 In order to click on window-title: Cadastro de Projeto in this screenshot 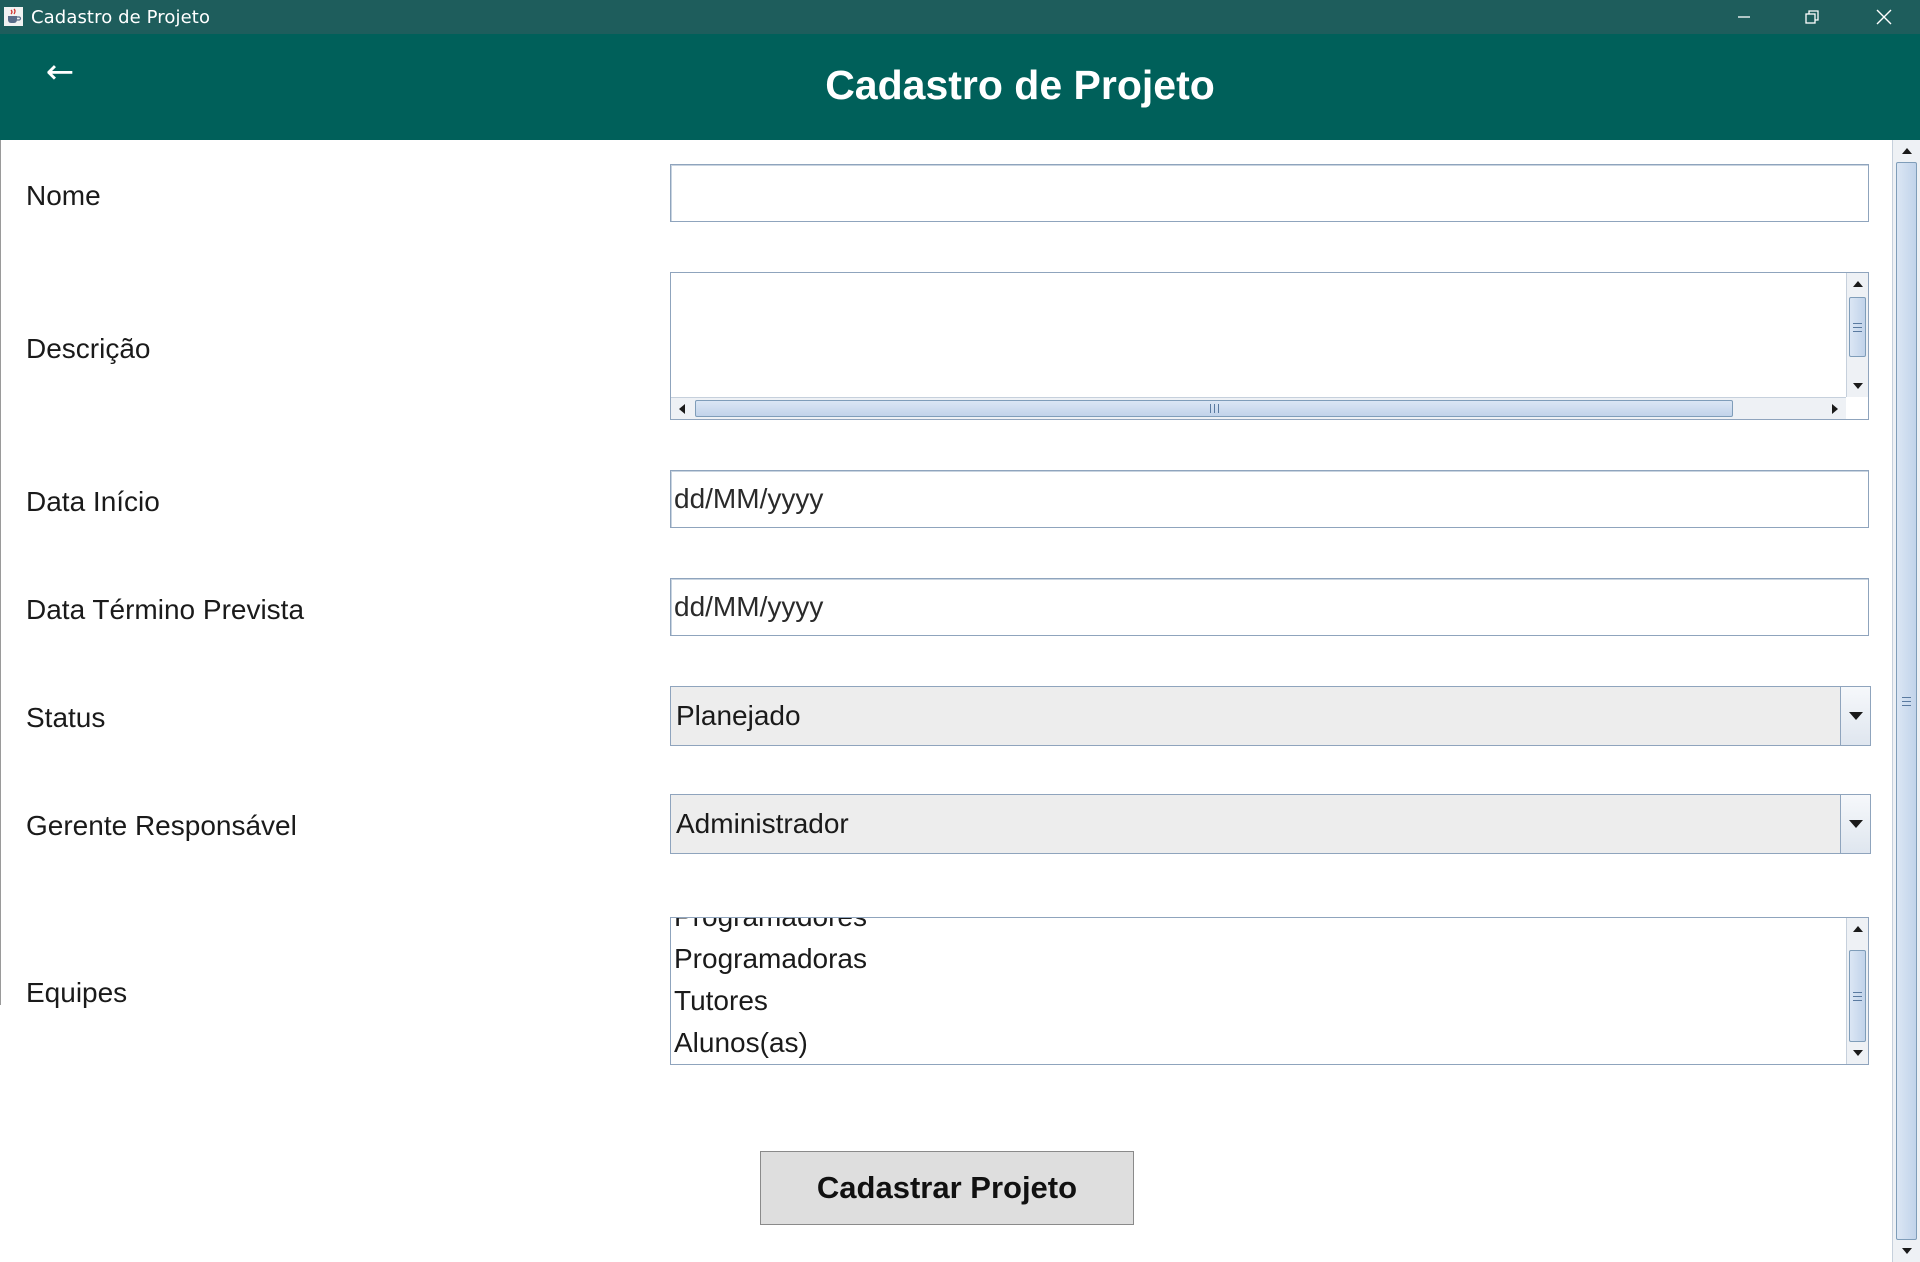, I will do `click(121, 17)`.